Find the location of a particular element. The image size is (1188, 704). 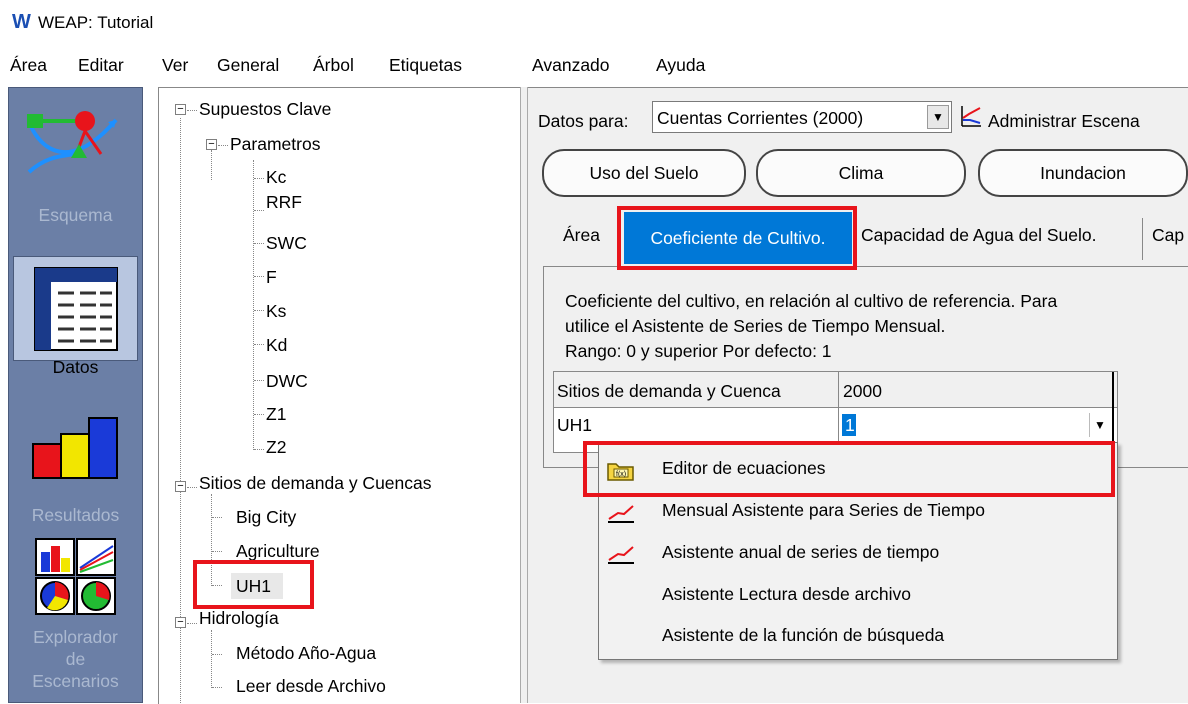

menu-area: Área is located at coordinates (28, 65).